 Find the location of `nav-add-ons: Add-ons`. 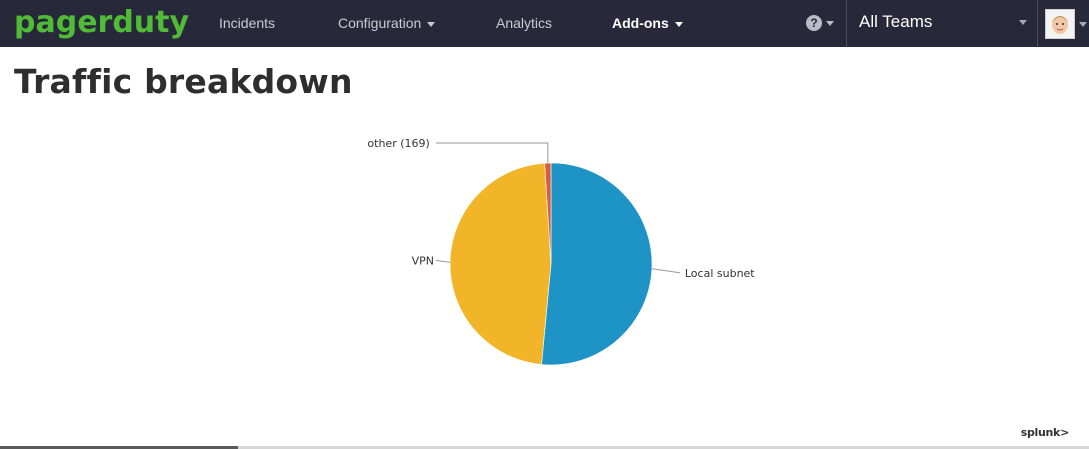

nav-add-ons: Add-ons is located at coordinates (647, 23).